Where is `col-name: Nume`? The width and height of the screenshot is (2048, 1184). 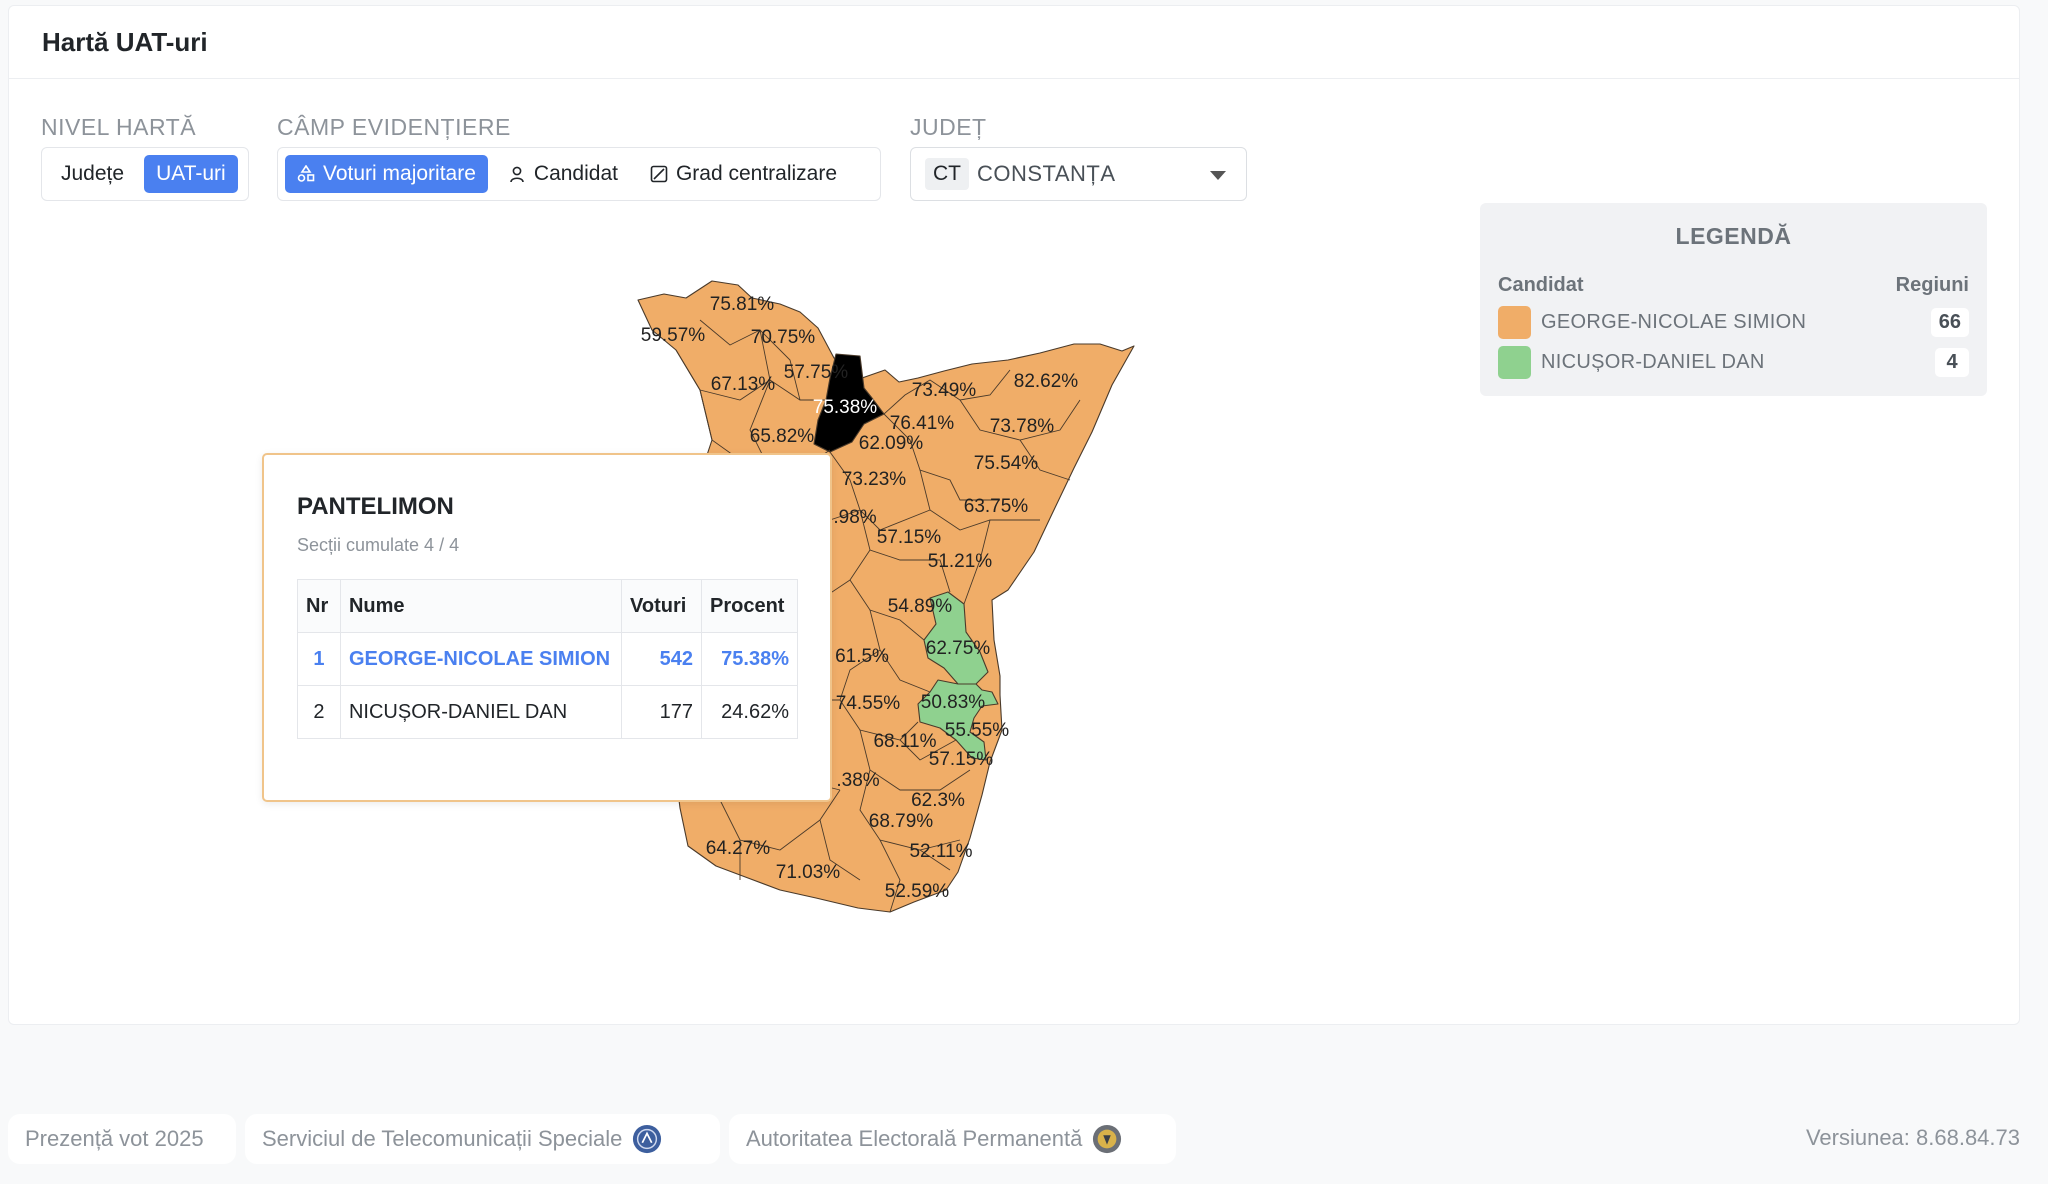
col-name: Nume is located at coordinates (481, 606).